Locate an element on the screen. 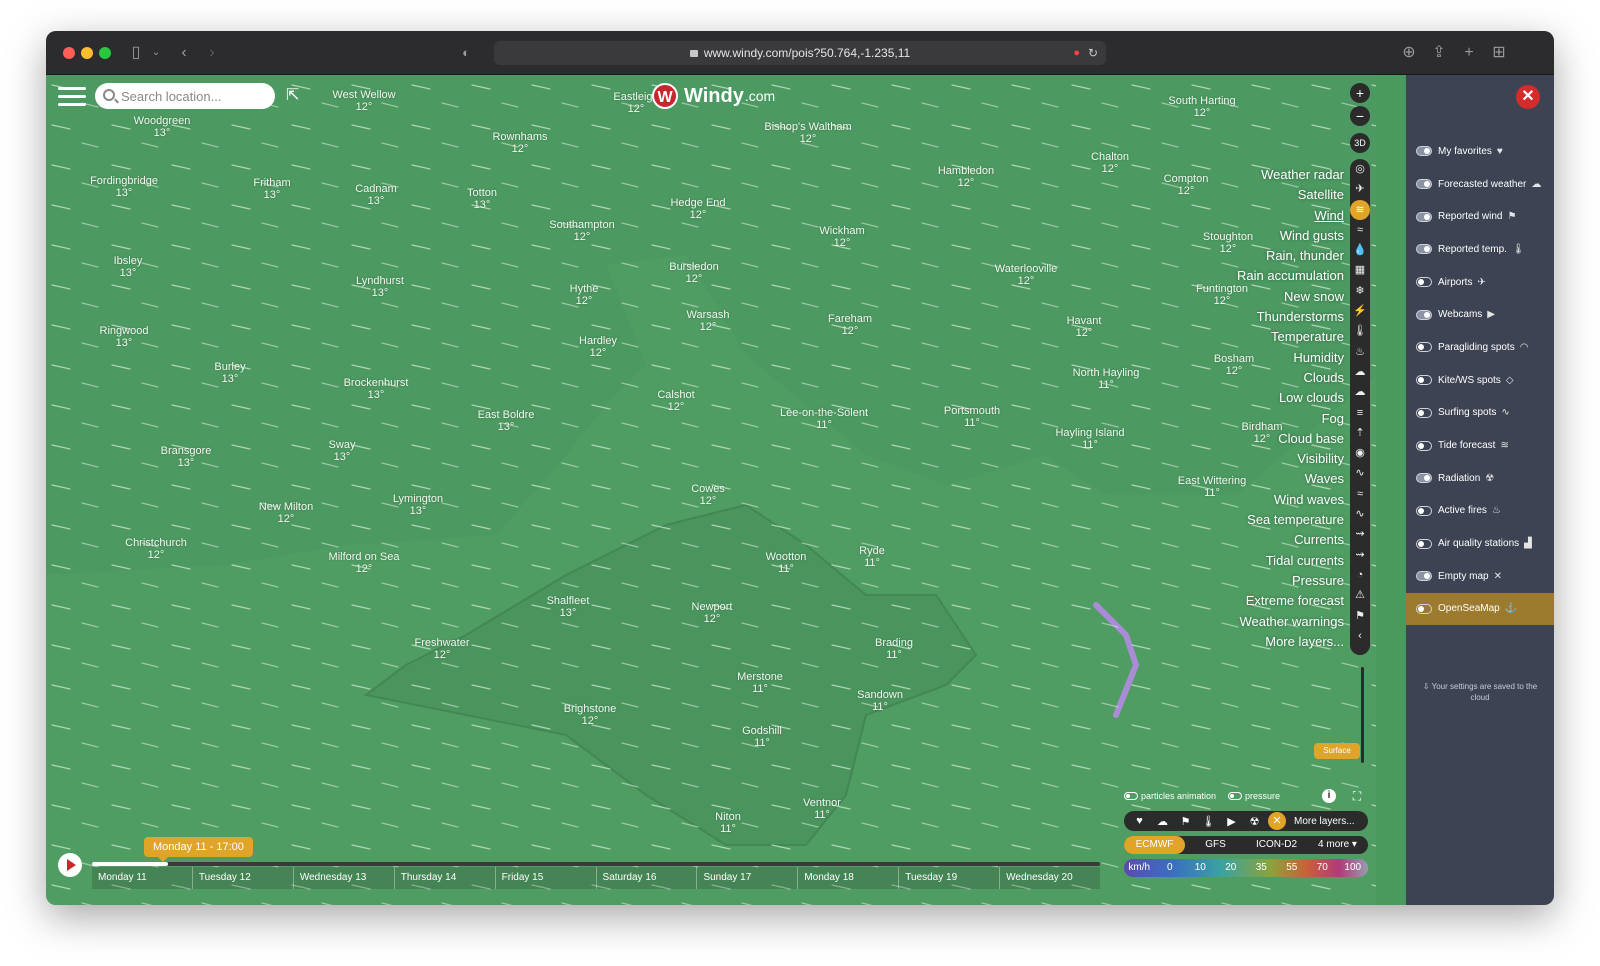 Image resolution: width=1600 pixels, height=966 pixels. place-label: Lee-on-the-Solent 11° is located at coordinates (824, 419).